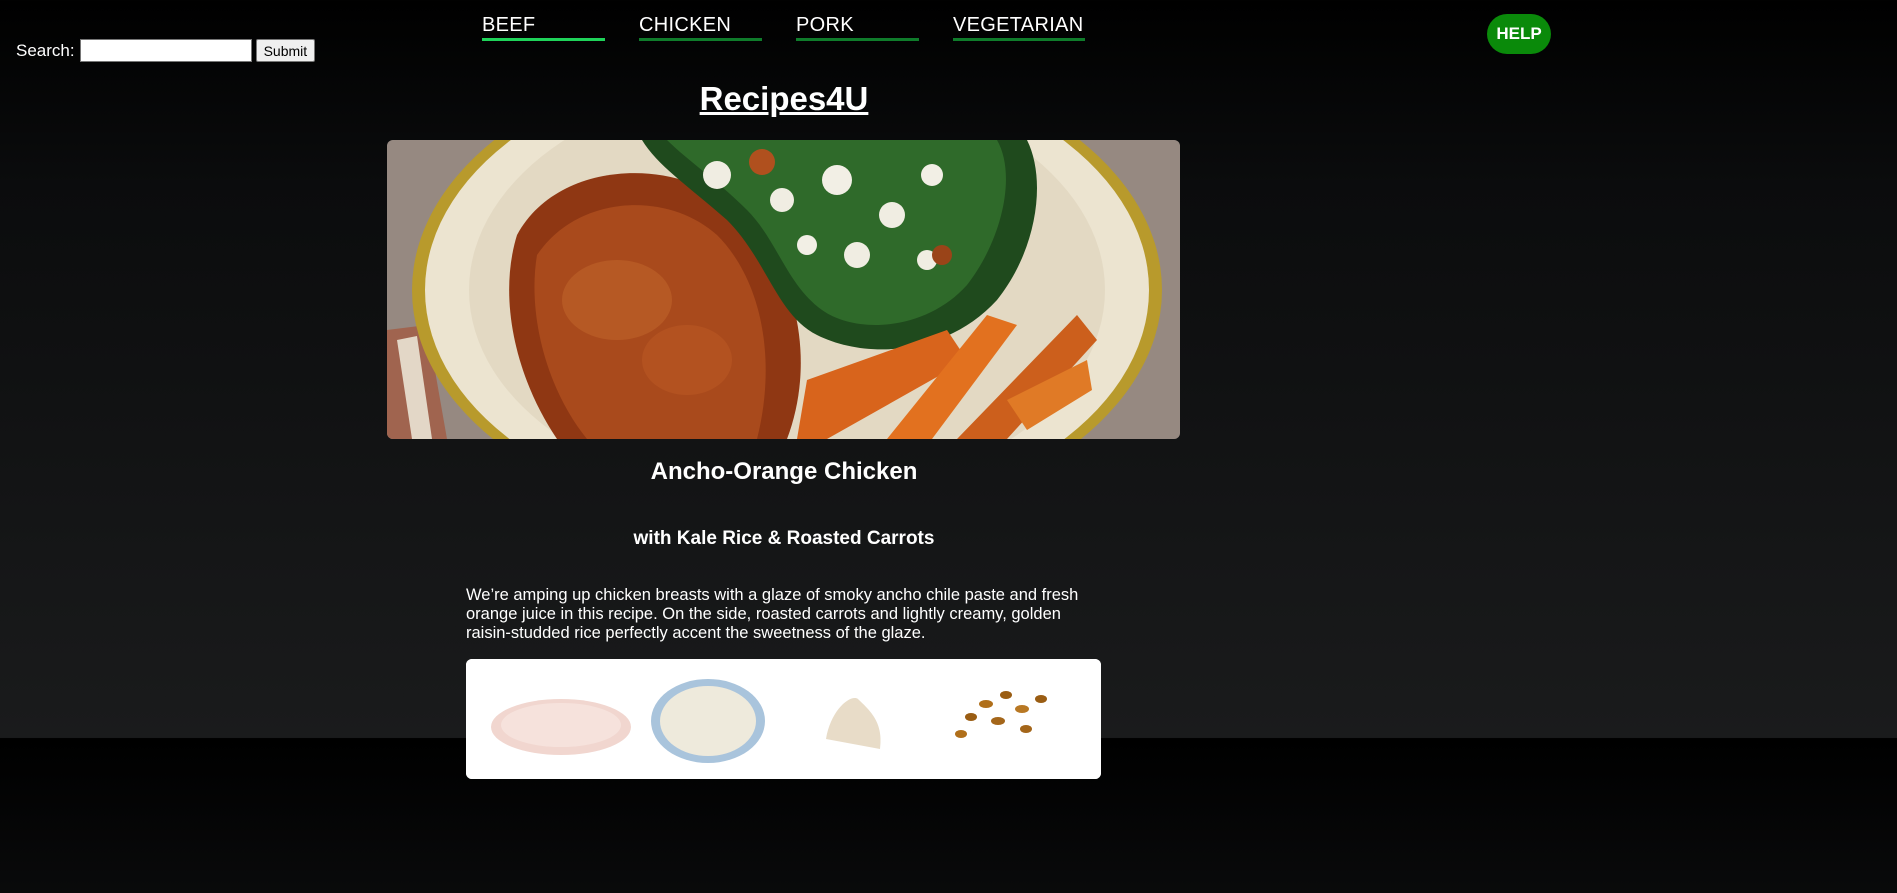 This screenshot has width=1897, height=893. I want to click on tab-vegetarian: VEGETARIAN, so click(1019, 27).